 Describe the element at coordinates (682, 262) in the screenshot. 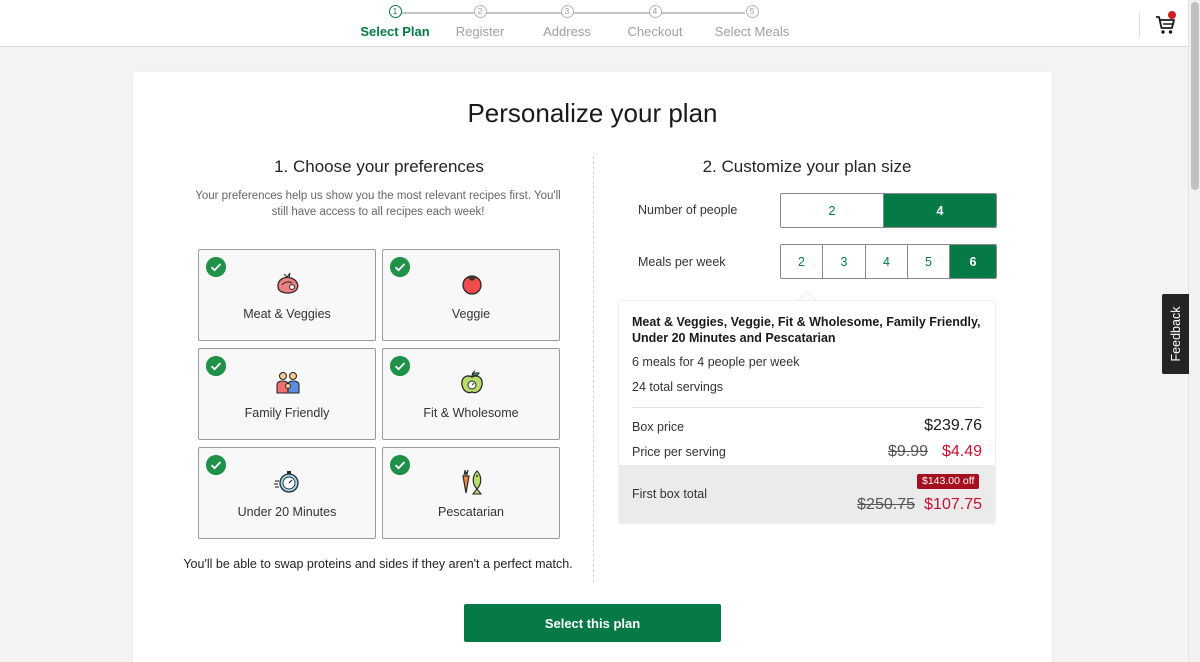

I see `meals-label: Meals per week` at that location.